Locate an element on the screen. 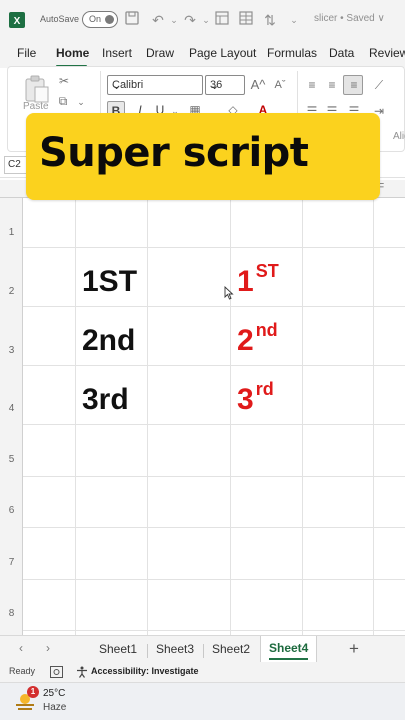  save-icon is located at coordinates (132, 20).